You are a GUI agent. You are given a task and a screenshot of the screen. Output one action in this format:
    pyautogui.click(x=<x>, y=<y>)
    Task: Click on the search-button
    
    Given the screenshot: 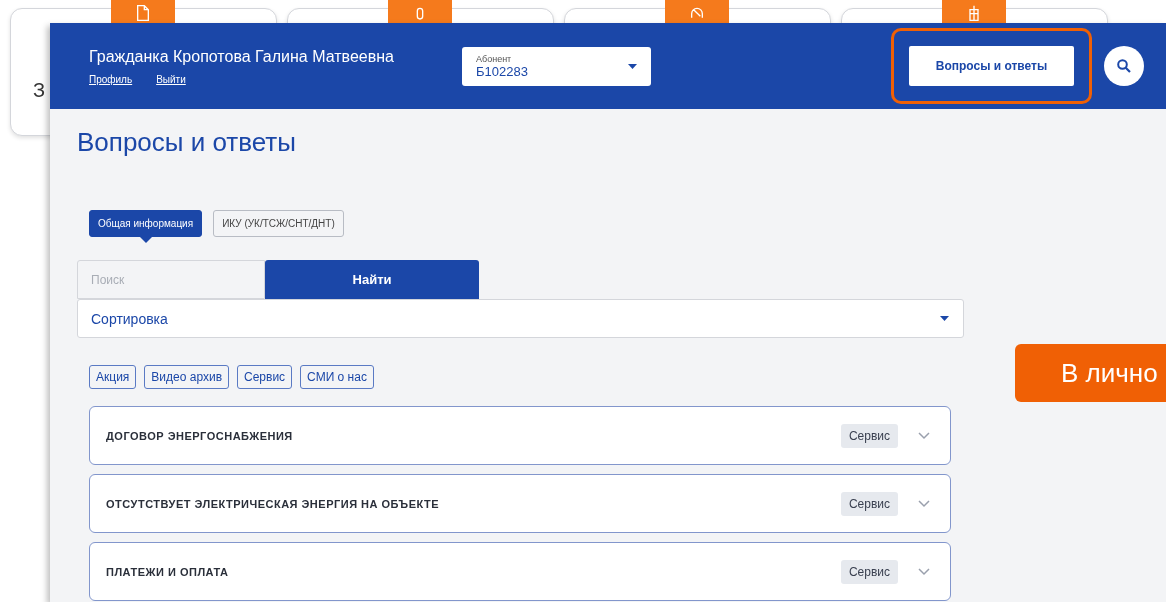 What is the action you would take?
    pyautogui.click(x=1124, y=66)
    